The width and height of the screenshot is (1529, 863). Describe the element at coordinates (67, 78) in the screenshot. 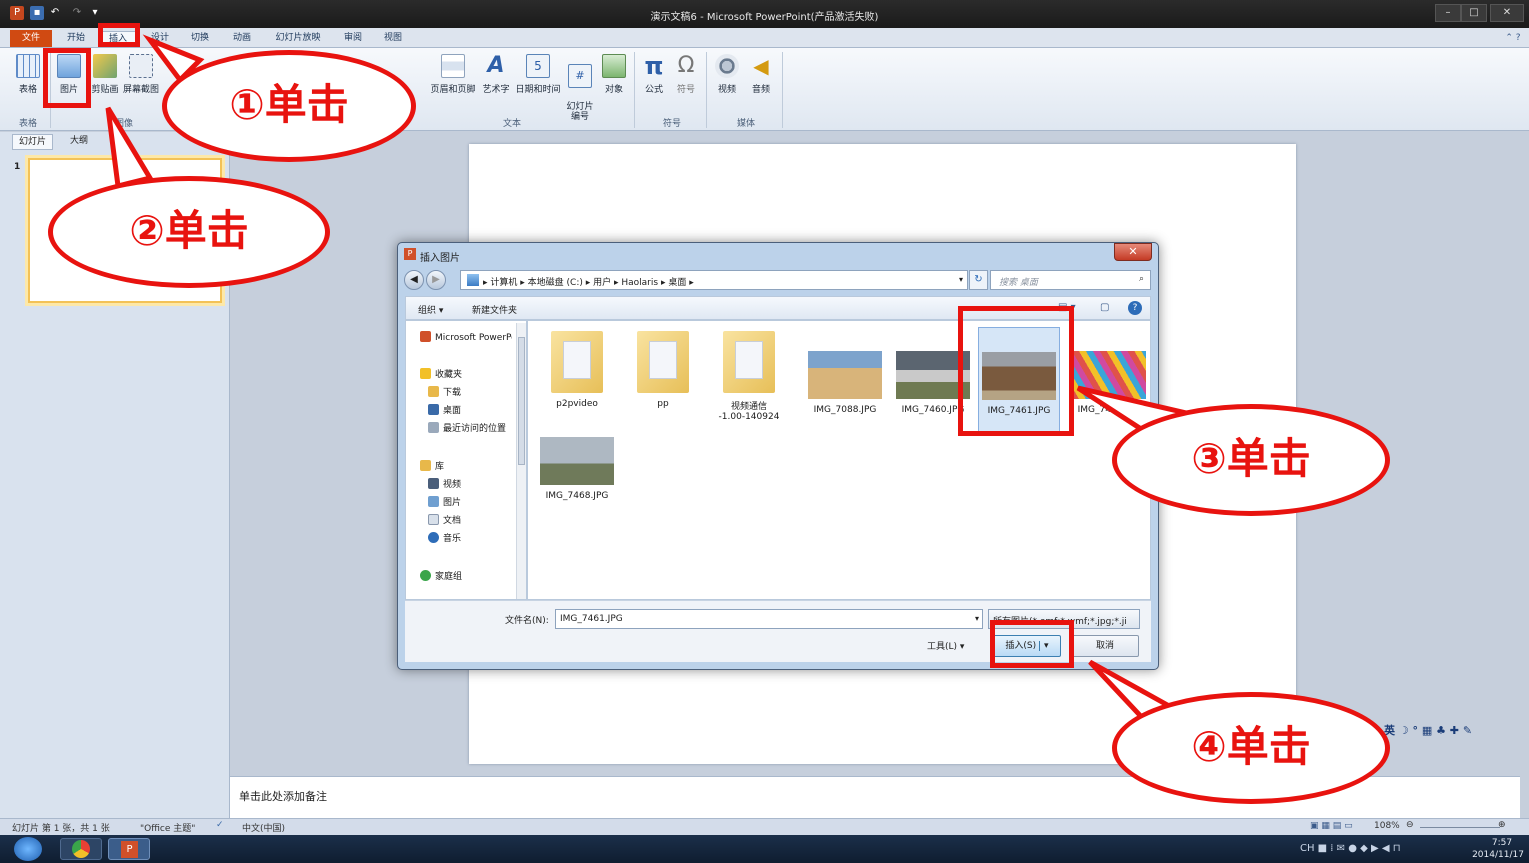

I see `highlight-picture-button` at that location.